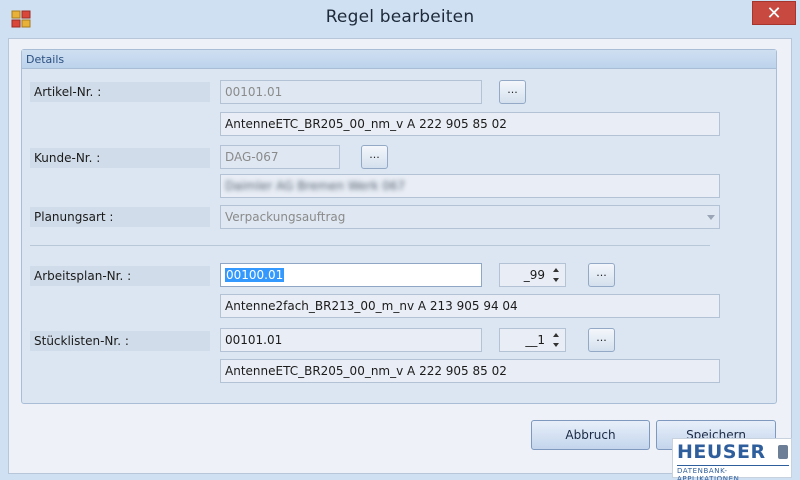 This screenshot has width=800, height=480. I want to click on planungsart-label: Planungsart :, so click(120, 217).